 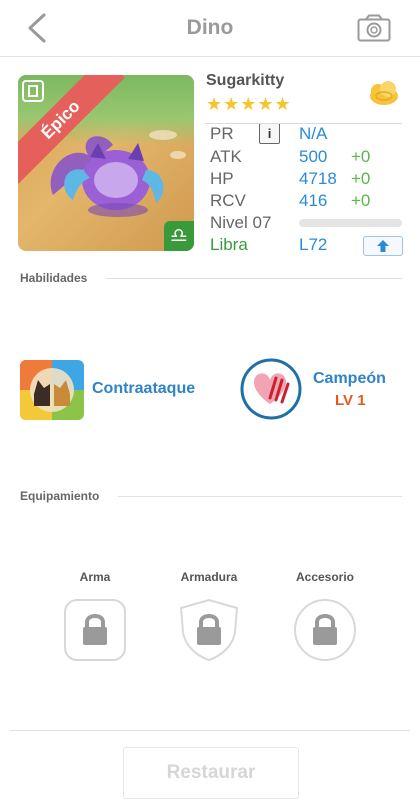 What do you see at coordinates (271, 389) in the screenshot?
I see `champion-leader-skill-icon` at bounding box center [271, 389].